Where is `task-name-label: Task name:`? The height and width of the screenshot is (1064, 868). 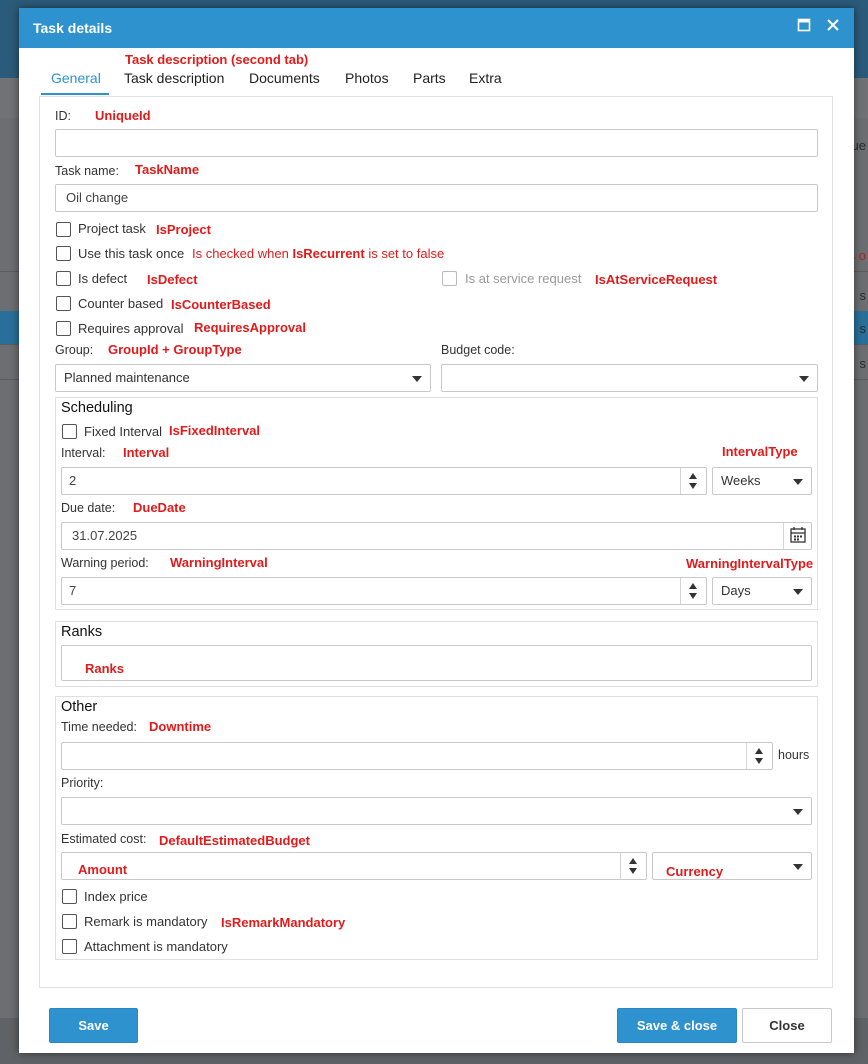
task-name-label: Task name: is located at coordinates (87, 171).